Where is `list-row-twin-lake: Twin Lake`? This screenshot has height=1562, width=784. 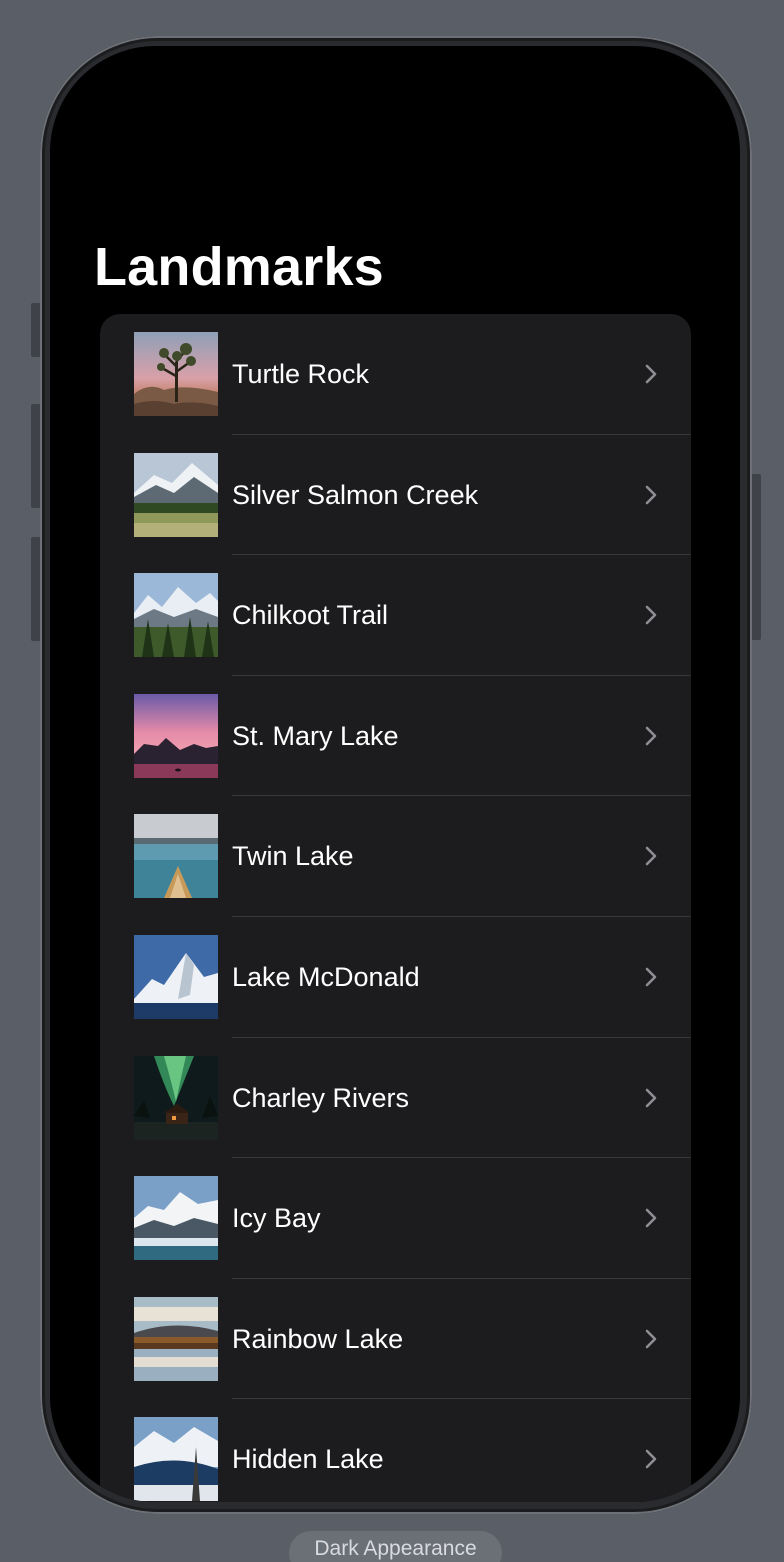
list-row-twin-lake: Twin Lake is located at coordinates (395, 856).